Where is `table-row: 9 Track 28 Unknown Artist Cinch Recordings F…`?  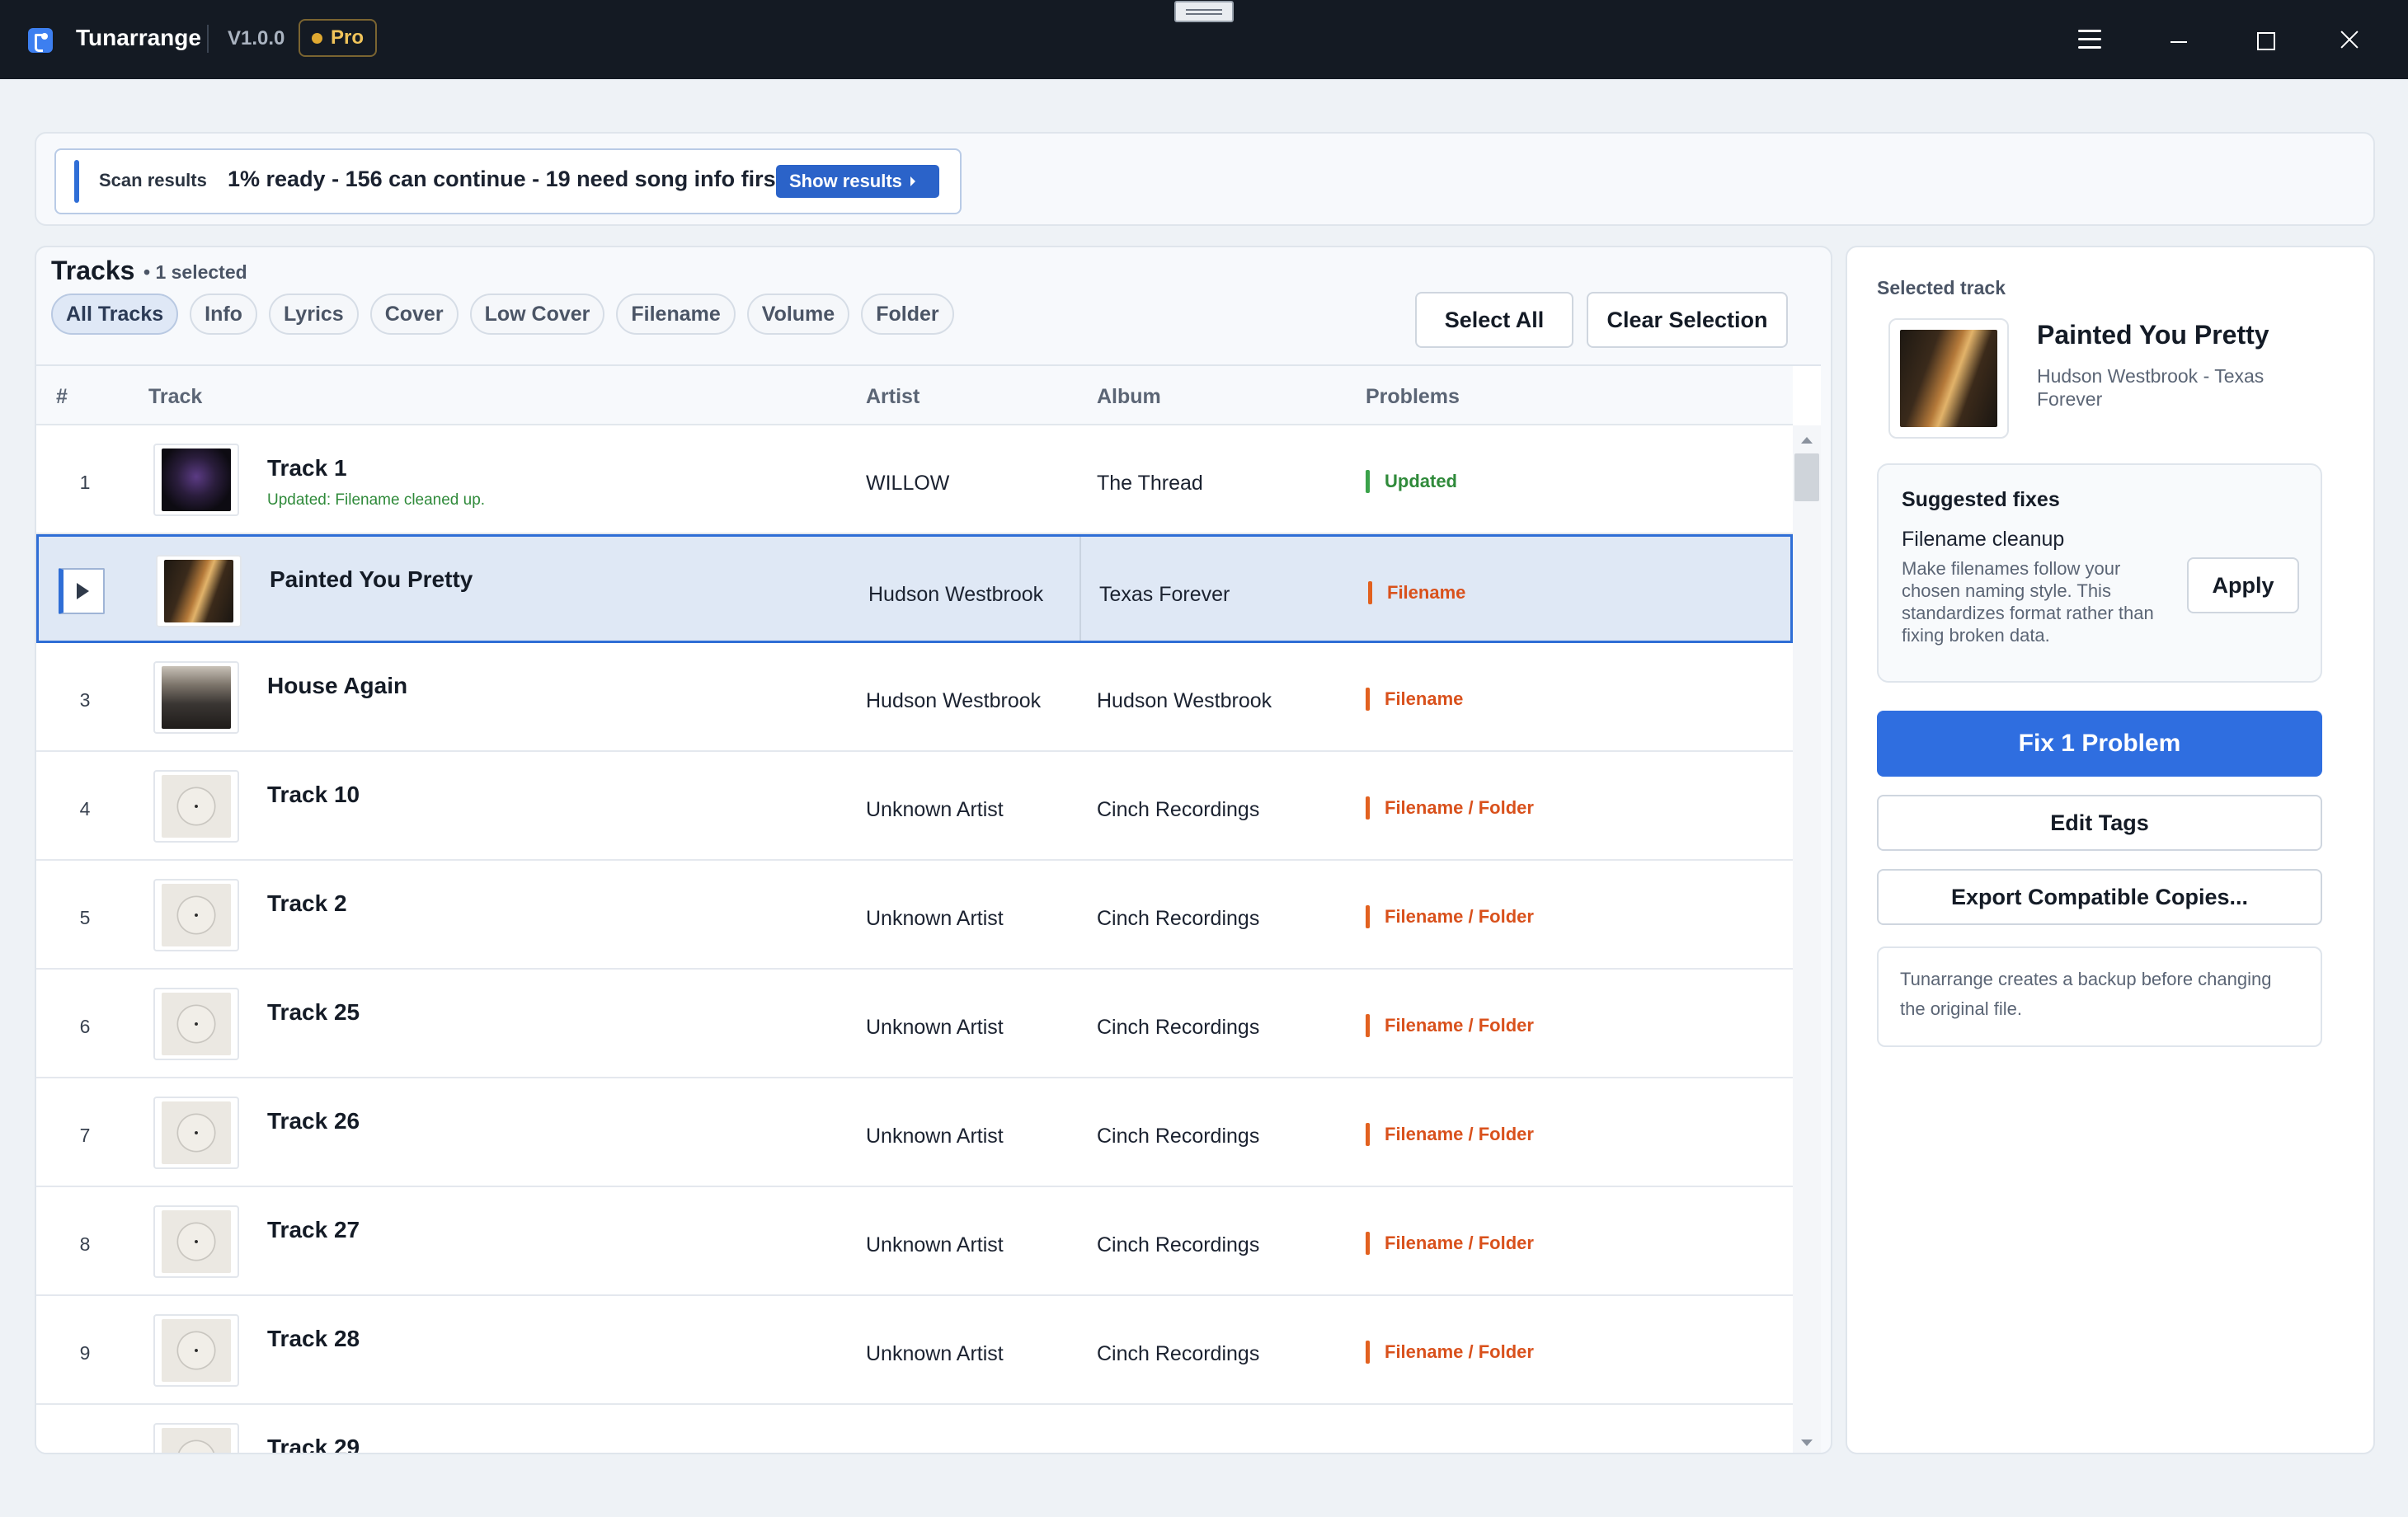 table-row: 9 Track 28 Unknown Artist Cinch Recordings F… is located at coordinates (915, 1350).